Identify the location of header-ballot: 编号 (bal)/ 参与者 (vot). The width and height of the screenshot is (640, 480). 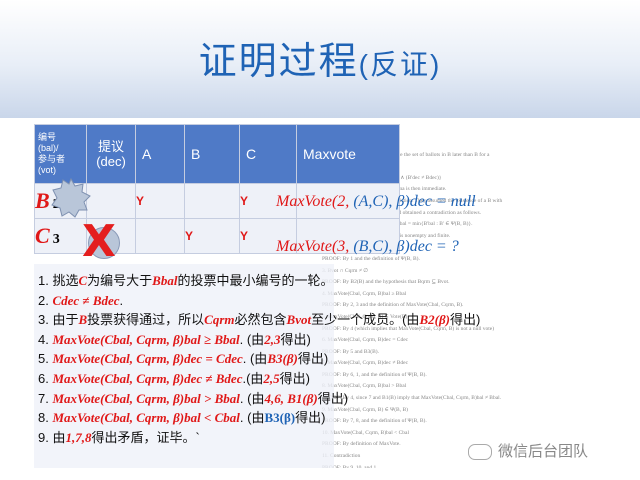
(60, 154).